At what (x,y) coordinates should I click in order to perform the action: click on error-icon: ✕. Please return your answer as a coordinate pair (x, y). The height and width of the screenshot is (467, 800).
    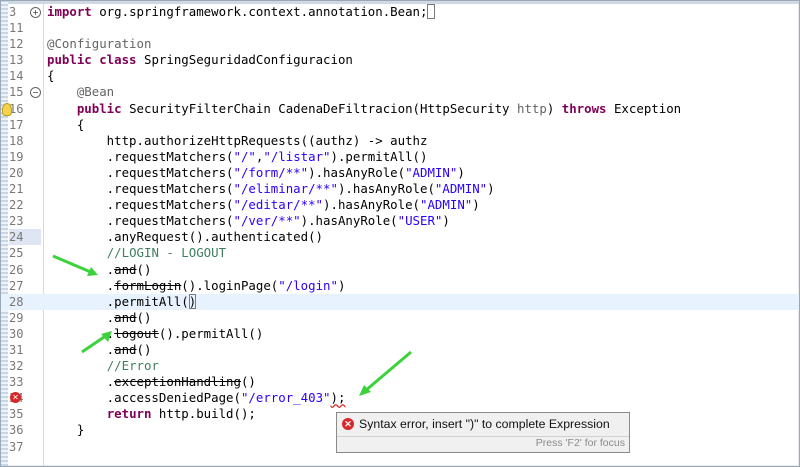
    Looking at the image, I should click on (348, 424).